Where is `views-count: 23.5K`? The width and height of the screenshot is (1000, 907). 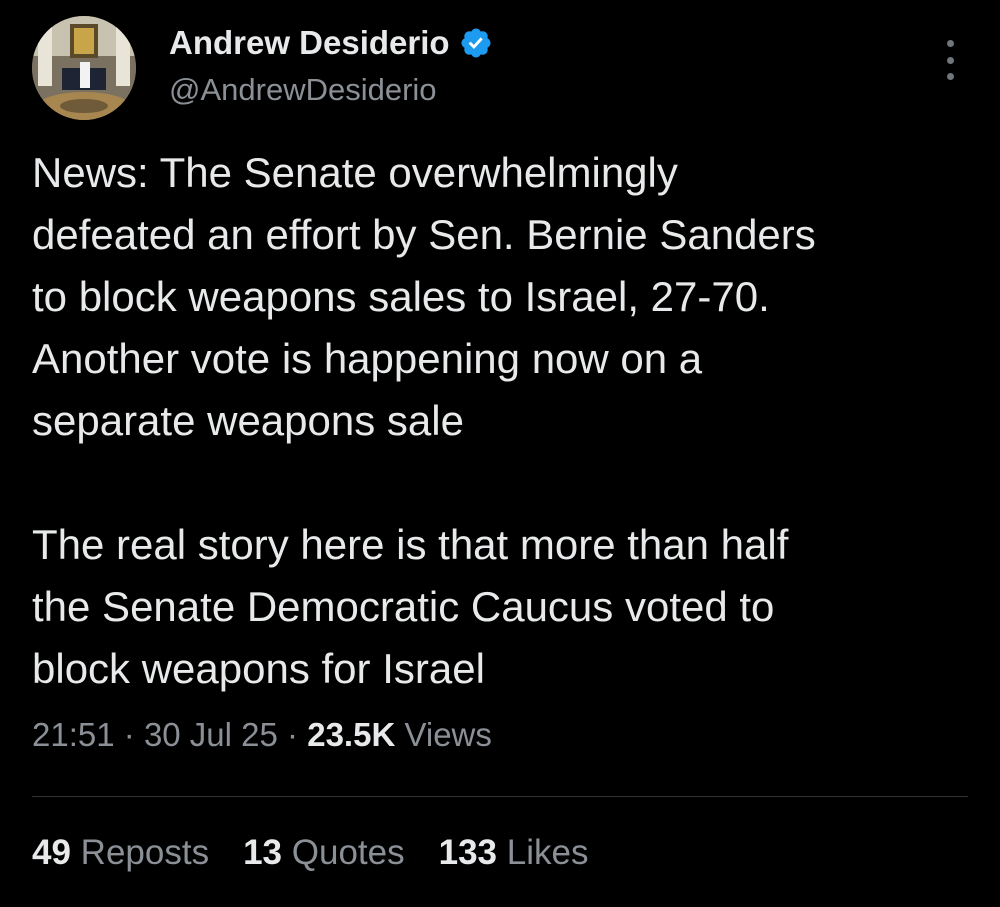
views-count: 23.5K is located at coordinates (351, 734).